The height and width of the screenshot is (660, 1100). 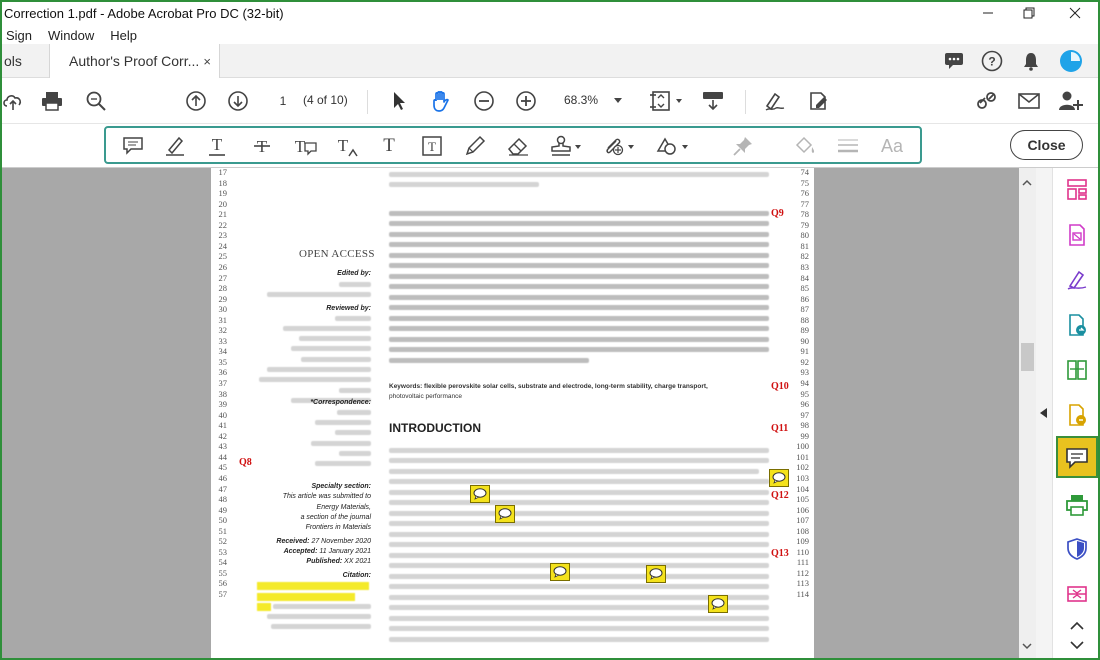 I want to click on eraser-icon, so click(x=518, y=146).